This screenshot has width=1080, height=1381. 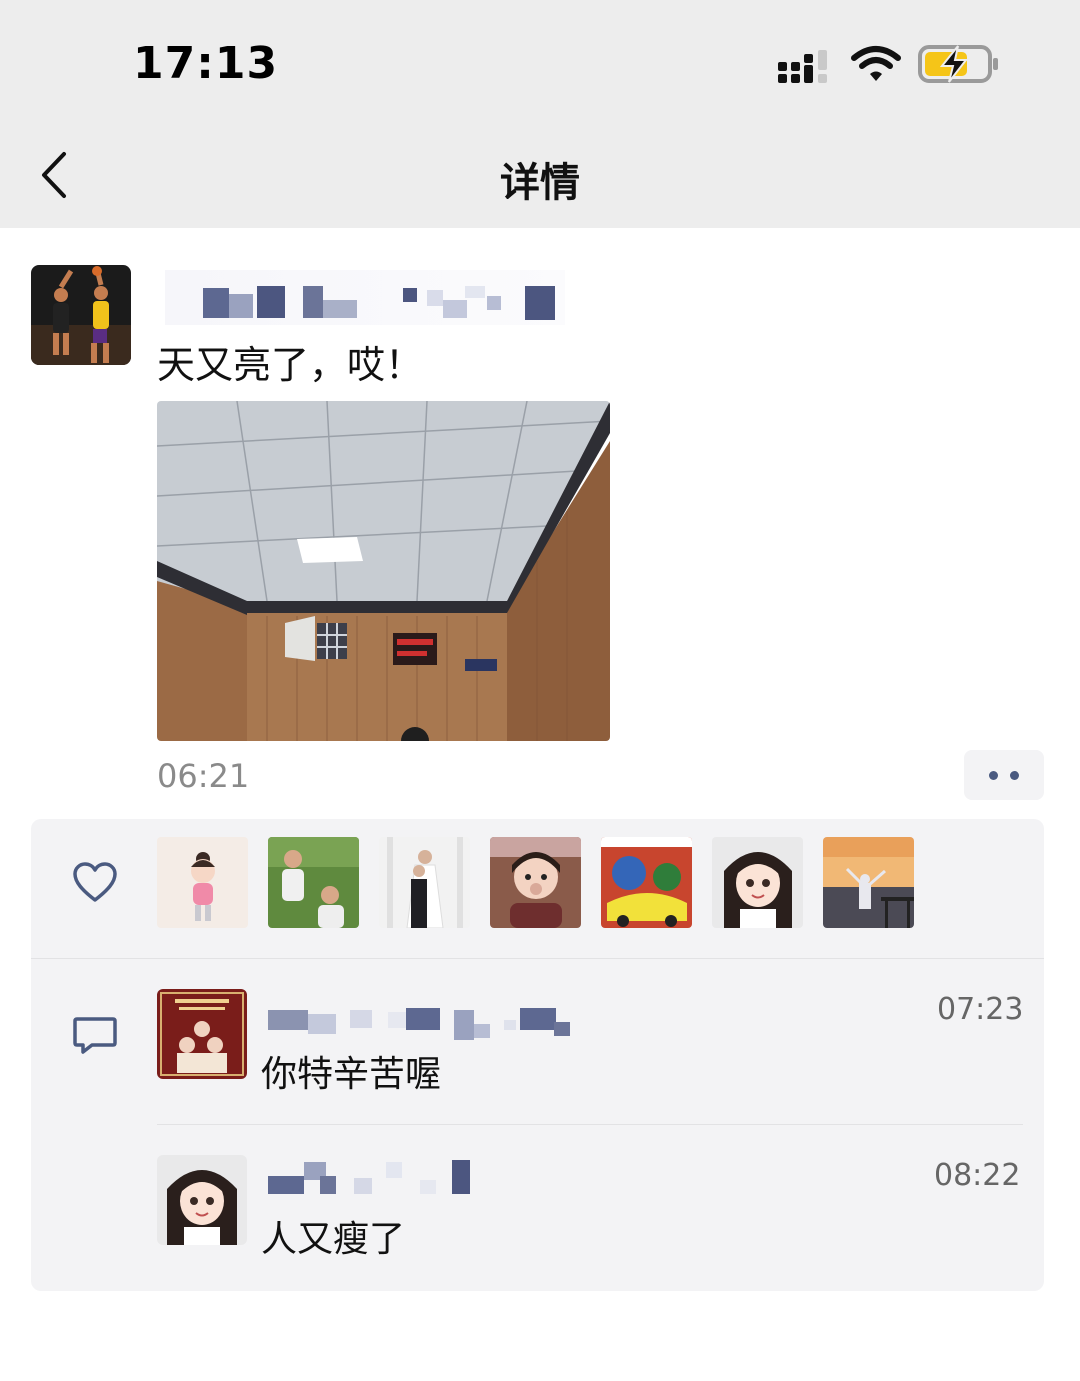 I want to click on author-name-blurred, so click(x=365, y=297).